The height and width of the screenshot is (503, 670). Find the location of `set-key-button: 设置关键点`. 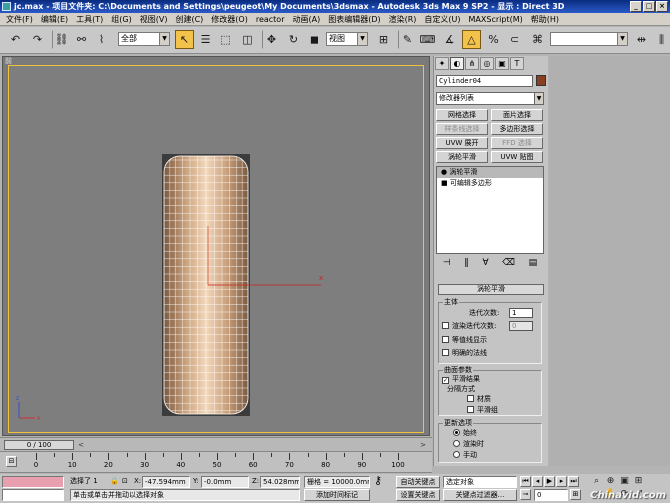

set-key-button: 设置关键点 is located at coordinates (418, 495).